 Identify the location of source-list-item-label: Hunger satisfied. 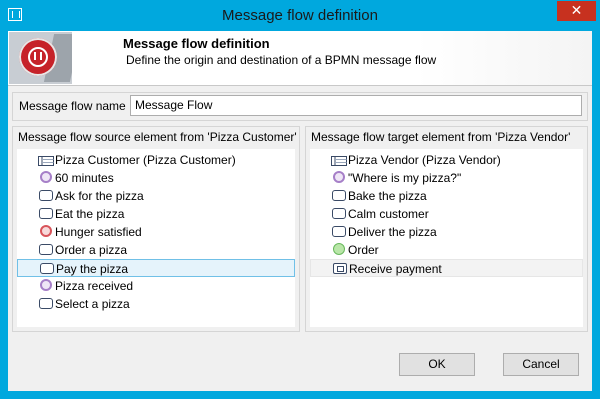
(98, 232).